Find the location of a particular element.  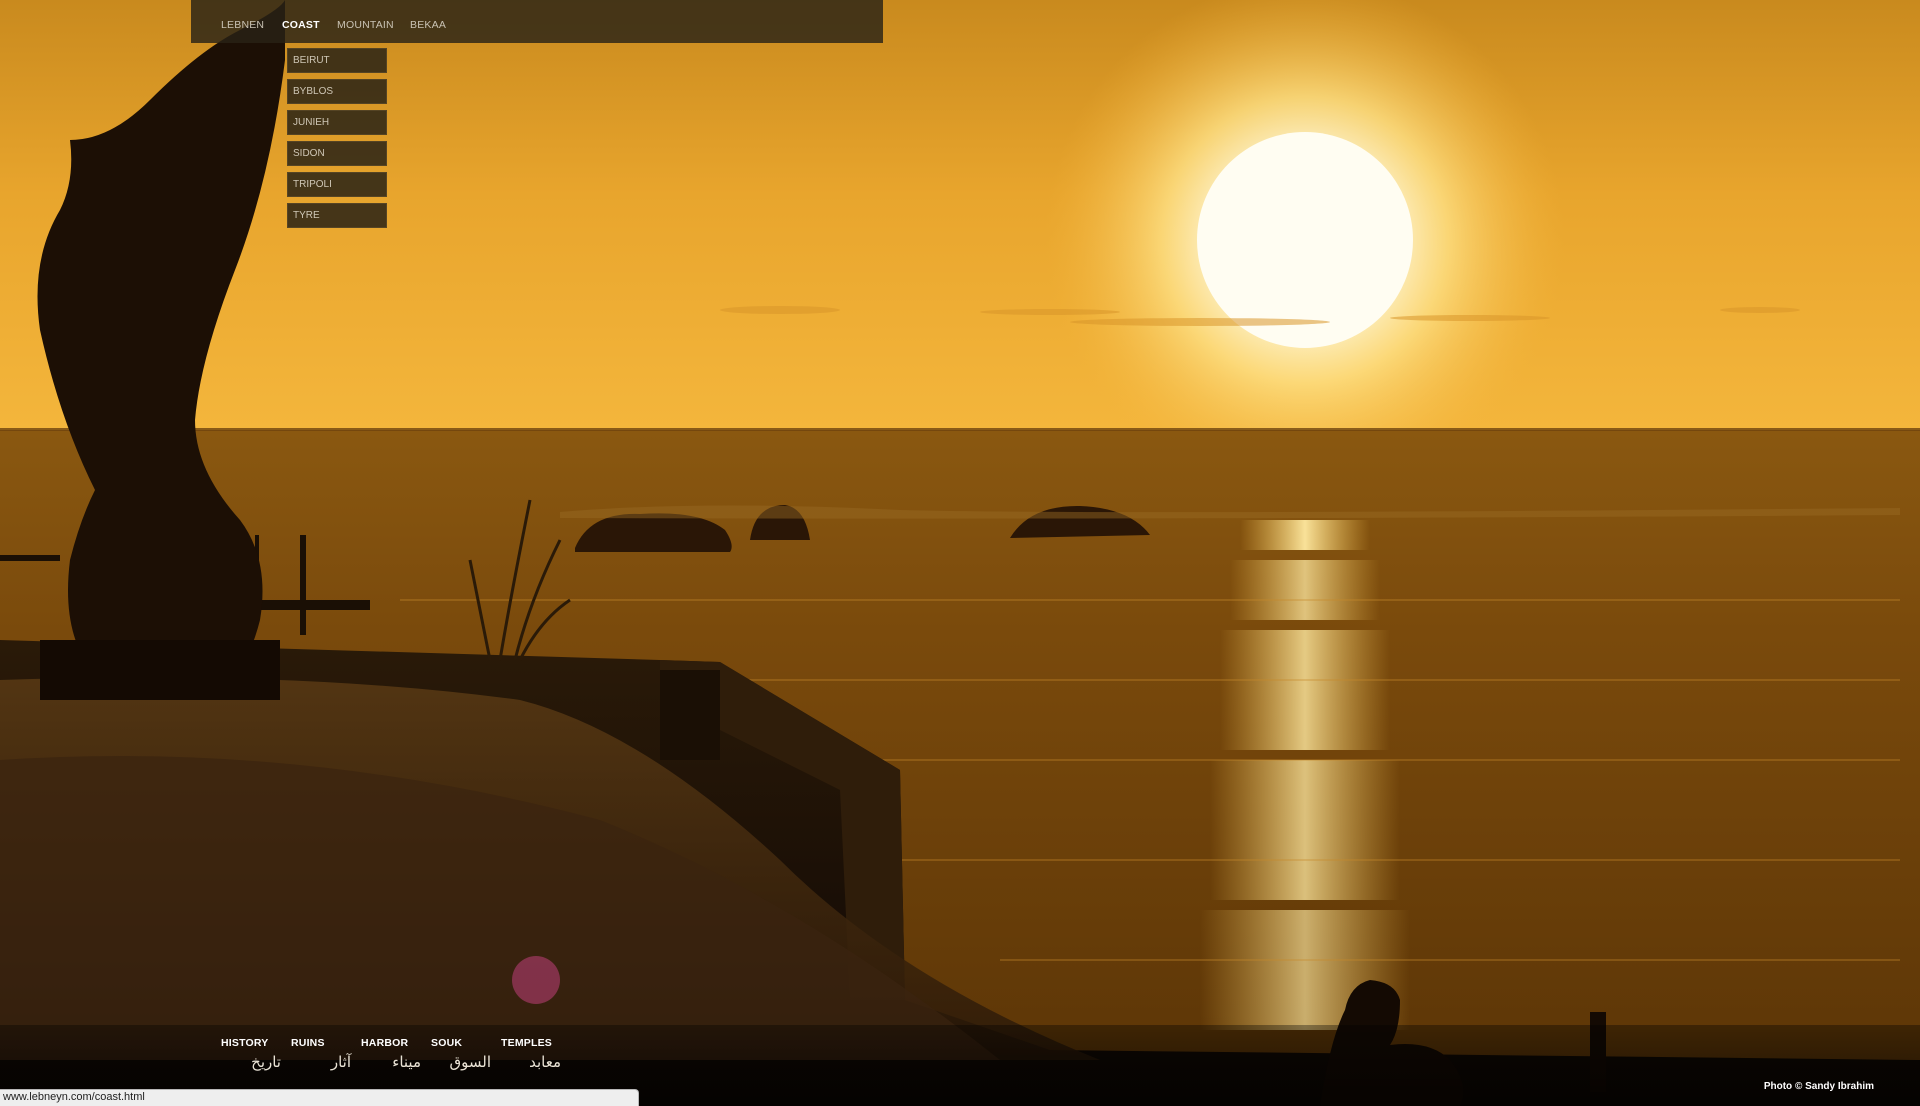

dropdown-item-byblos: BYBLOS is located at coordinates (337, 91).